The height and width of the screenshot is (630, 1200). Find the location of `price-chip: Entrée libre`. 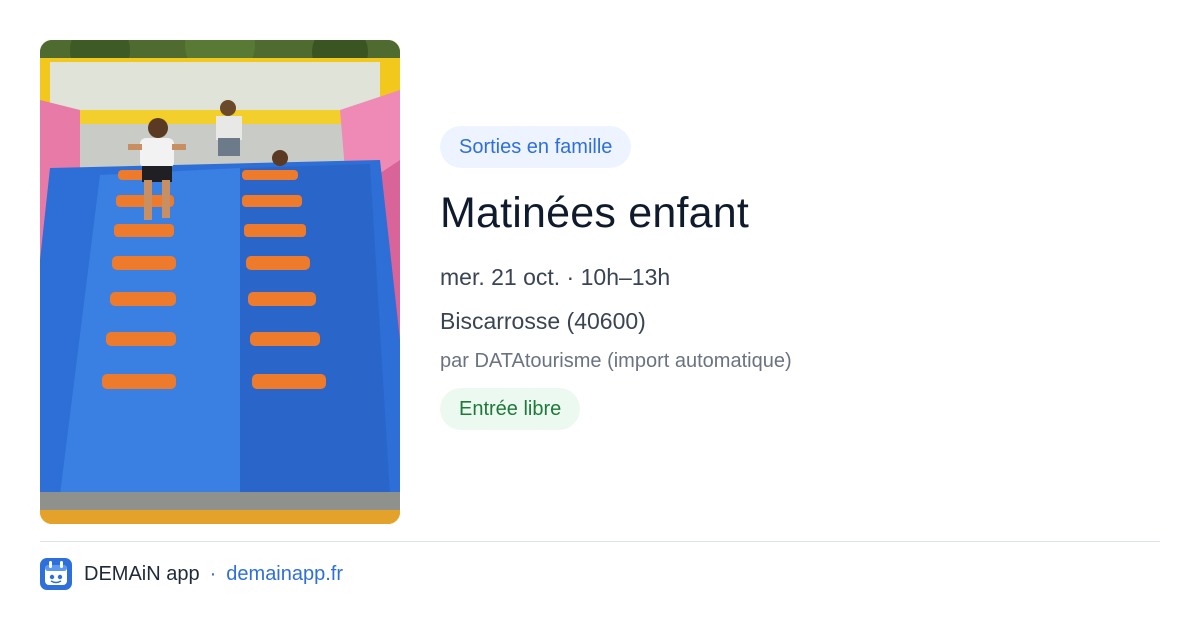

price-chip: Entrée libre is located at coordinates (510, 409).